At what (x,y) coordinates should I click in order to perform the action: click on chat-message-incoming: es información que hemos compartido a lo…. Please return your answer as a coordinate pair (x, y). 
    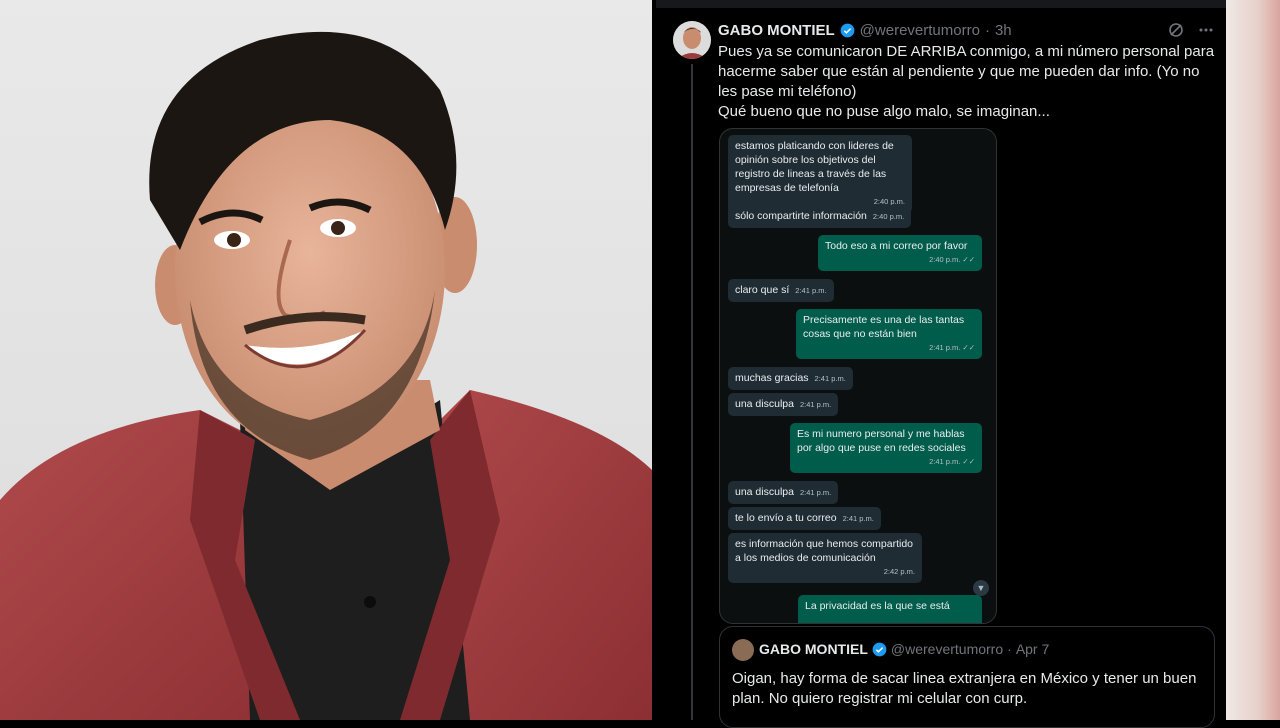
    Looking at the image, I should click on (825, 558).